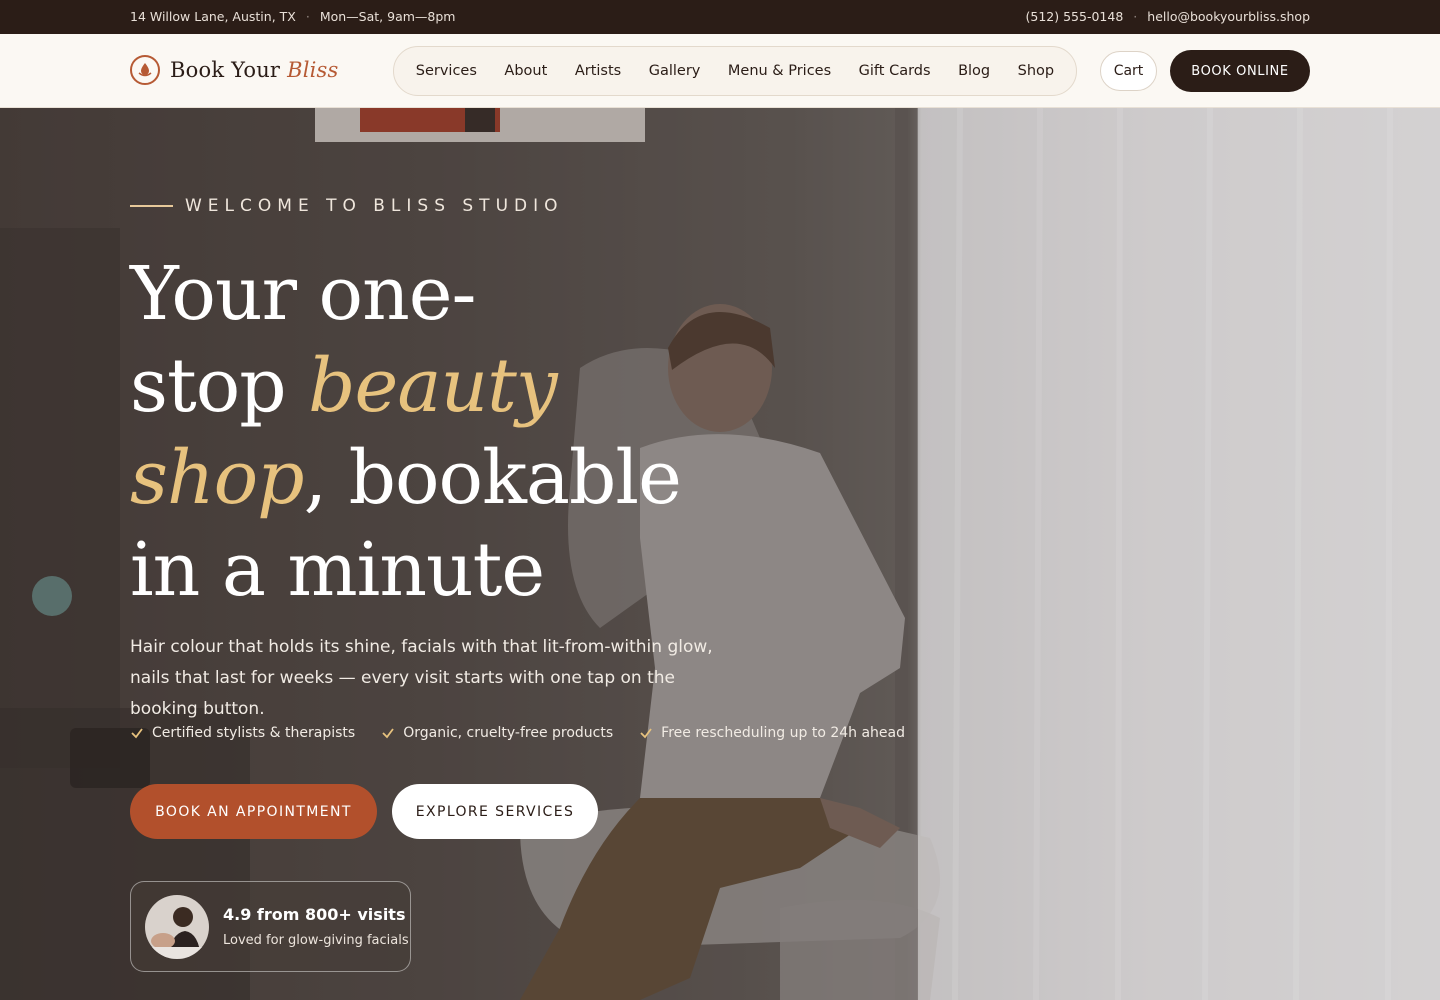 This screenshot has height=1000, width=1440. I want to click on nav-item-gallery: Gallery, so click(675, 71).